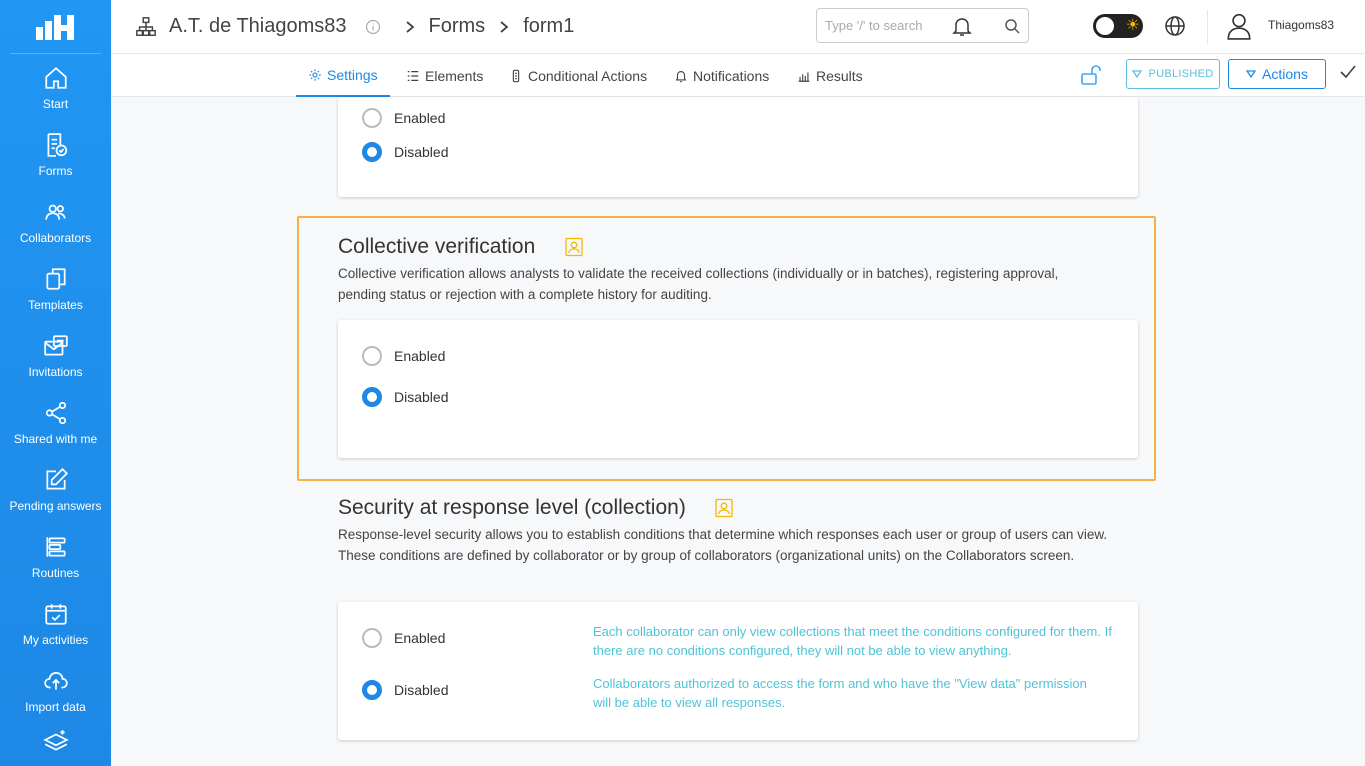  I want to click on sun-icon: ☀, so click(1132, 25).